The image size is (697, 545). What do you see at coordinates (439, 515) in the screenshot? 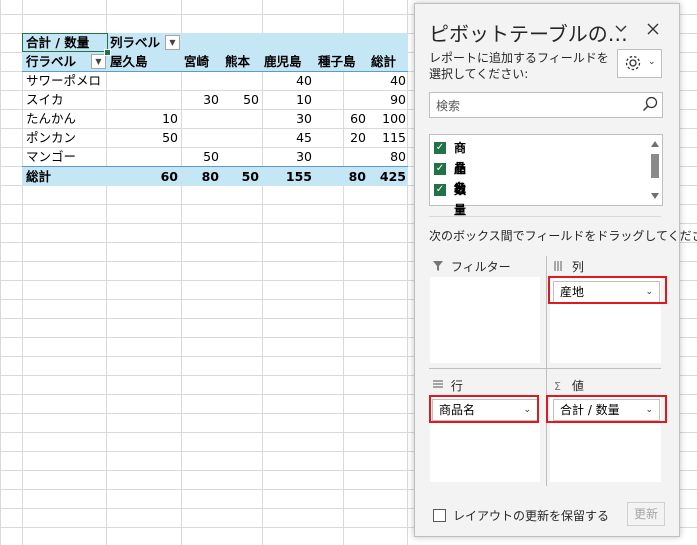
I see `defer-checkbox` at bounding box center [439, 515].